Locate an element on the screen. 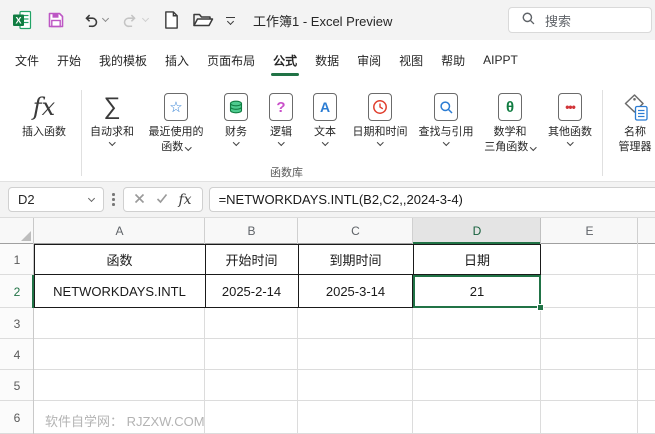 The width and height of the screenshot is (655, 434). row-header-6: 6 is located at coordinates (17, 417).